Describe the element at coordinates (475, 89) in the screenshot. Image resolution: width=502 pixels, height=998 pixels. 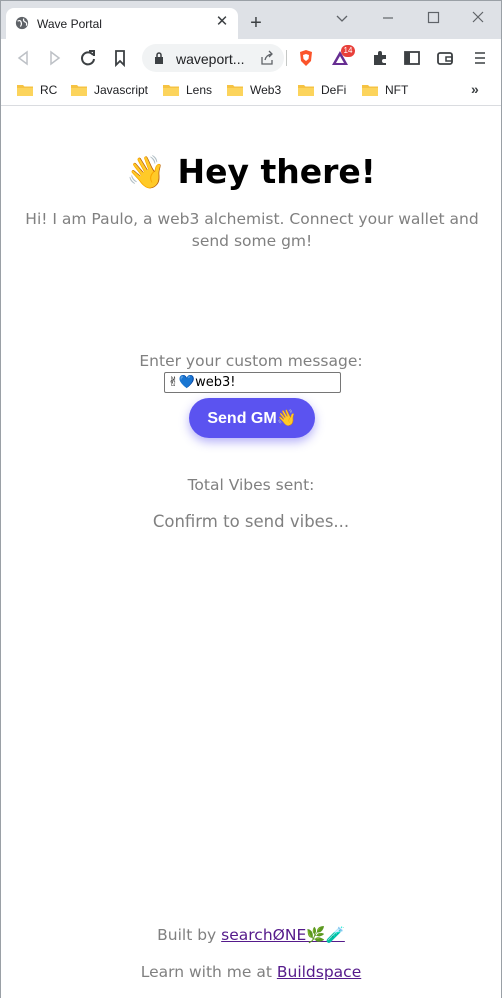
I see `chevron-double-right-icon: »` at that location.